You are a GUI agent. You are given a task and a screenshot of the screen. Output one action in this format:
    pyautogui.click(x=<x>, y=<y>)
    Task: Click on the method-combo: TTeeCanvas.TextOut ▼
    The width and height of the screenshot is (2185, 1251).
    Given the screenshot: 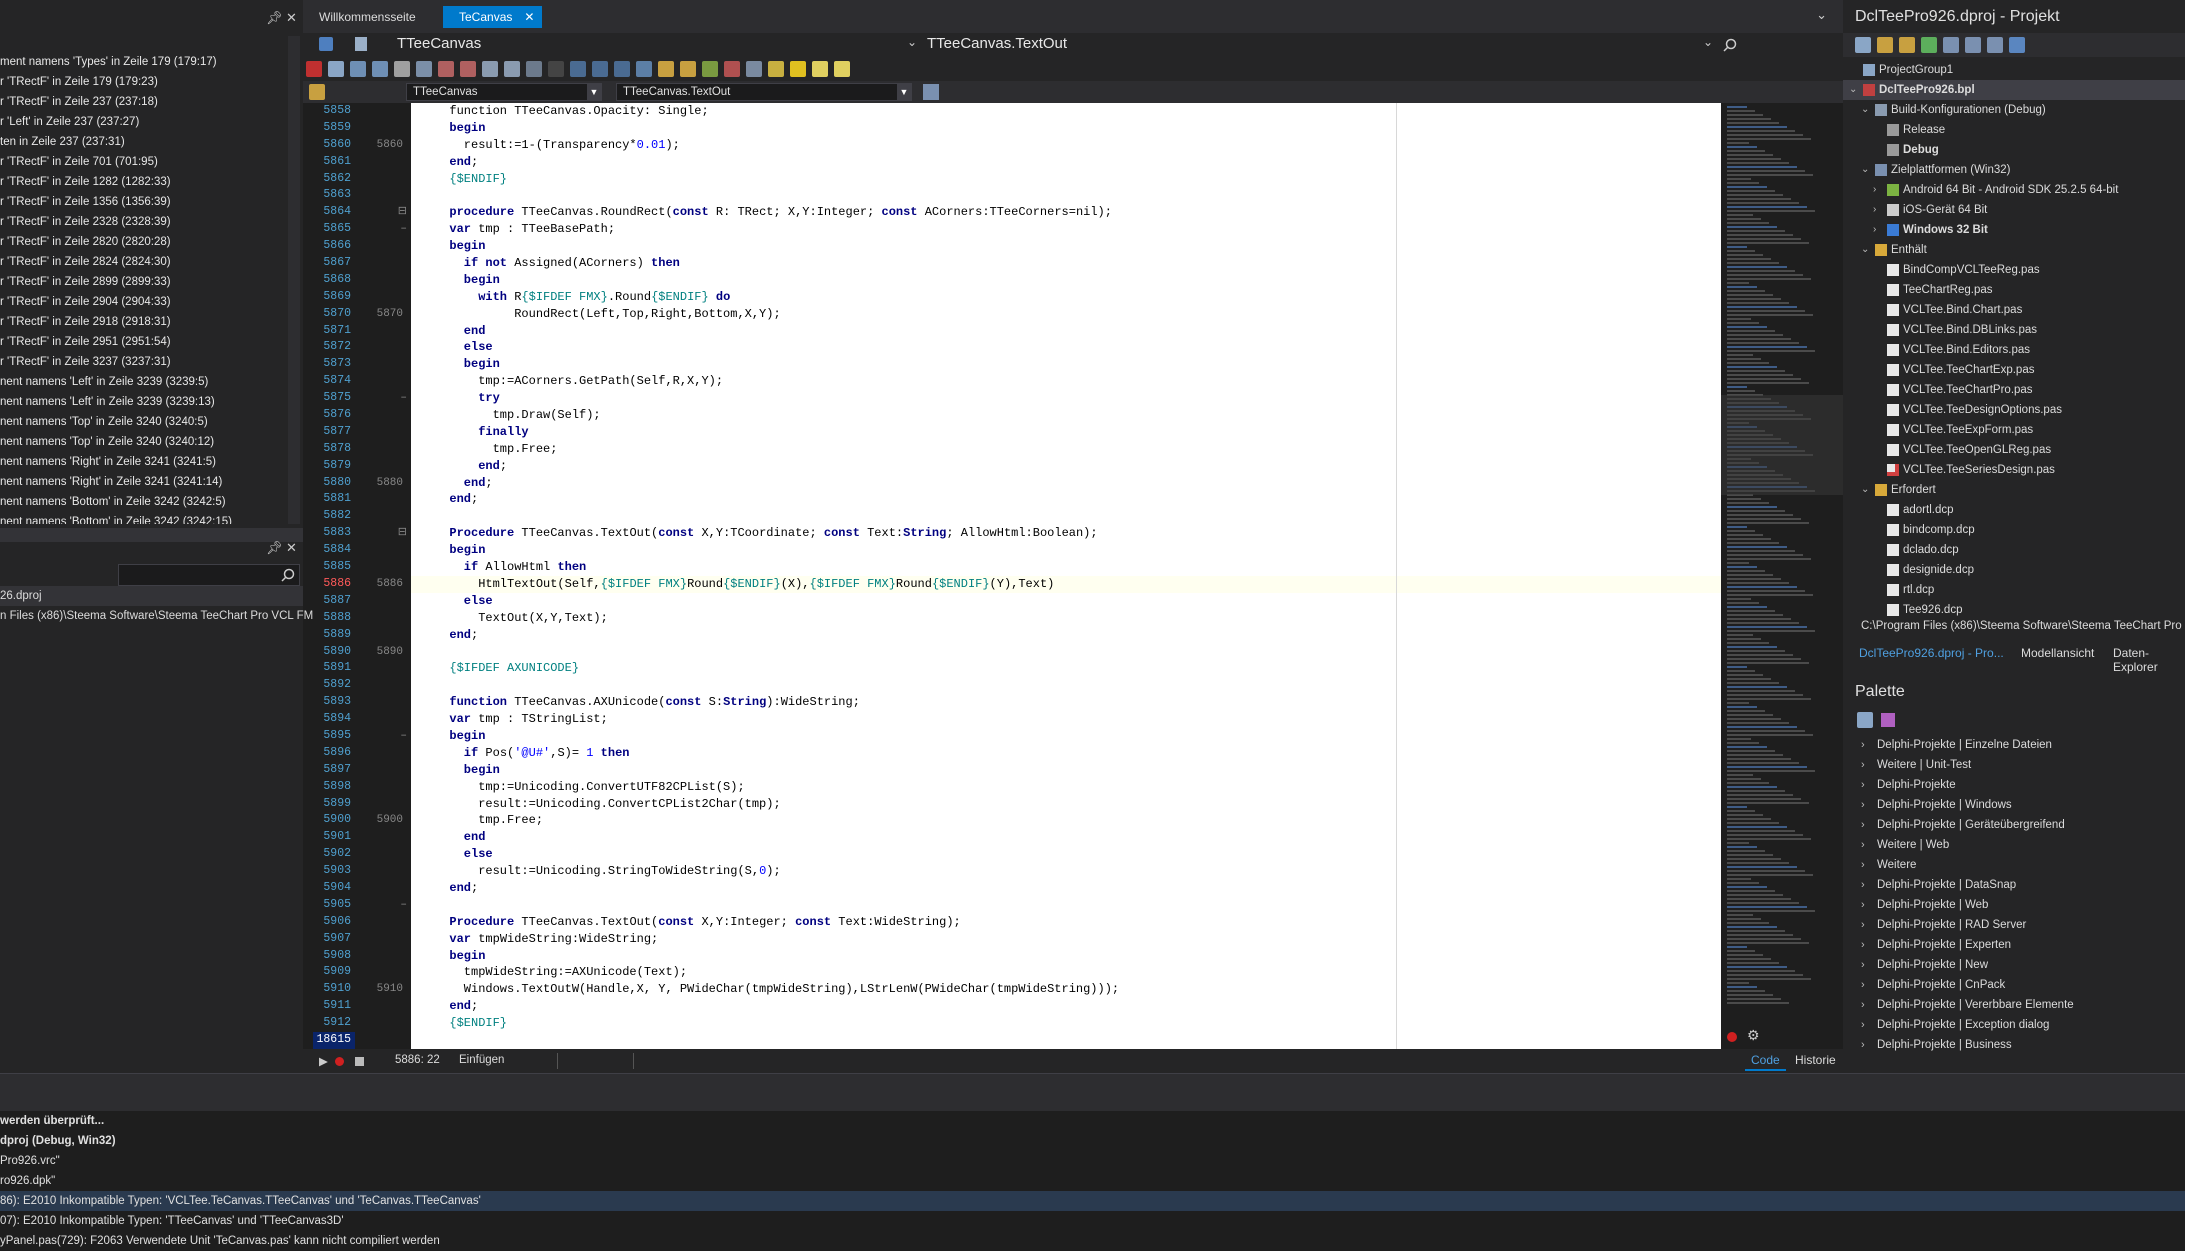 What is the action you would take?
    pyautogui.click(x=764, y=92)
    